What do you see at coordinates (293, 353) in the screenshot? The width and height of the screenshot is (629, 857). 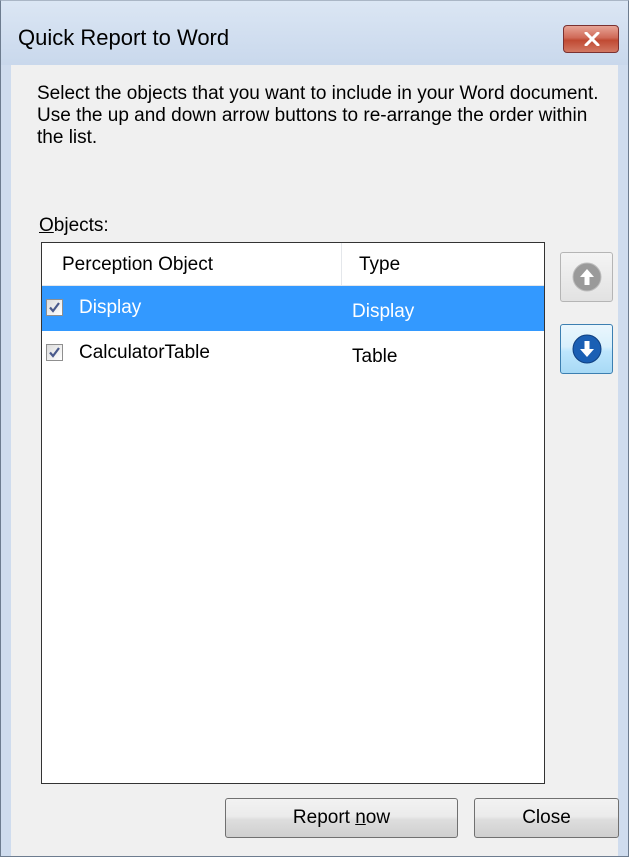 I see `list-row-calculatortable: CalculatorTable Table` at bounding box center [293, 353].